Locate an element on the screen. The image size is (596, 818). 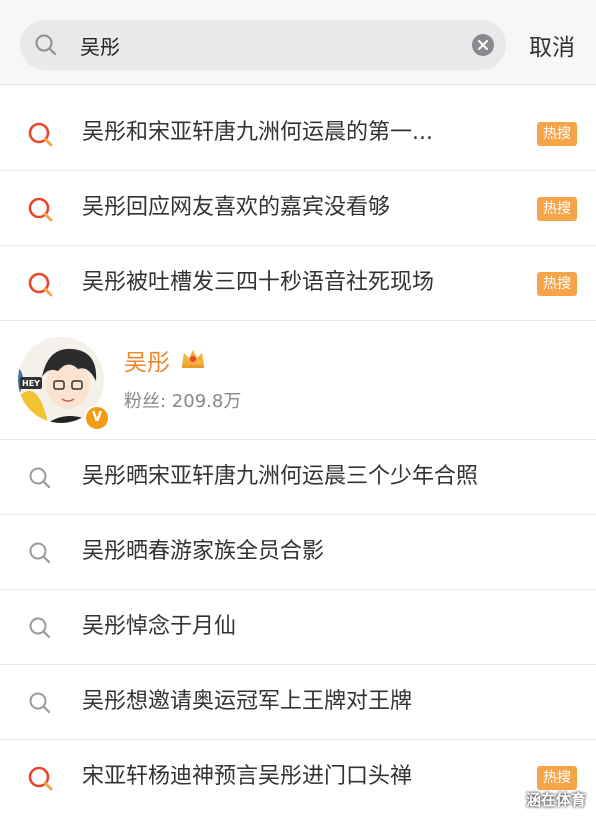
suggestion-text: 吴彤想邀请奥运冠军上王牌对王牌 is located at coordinates (247, 701).